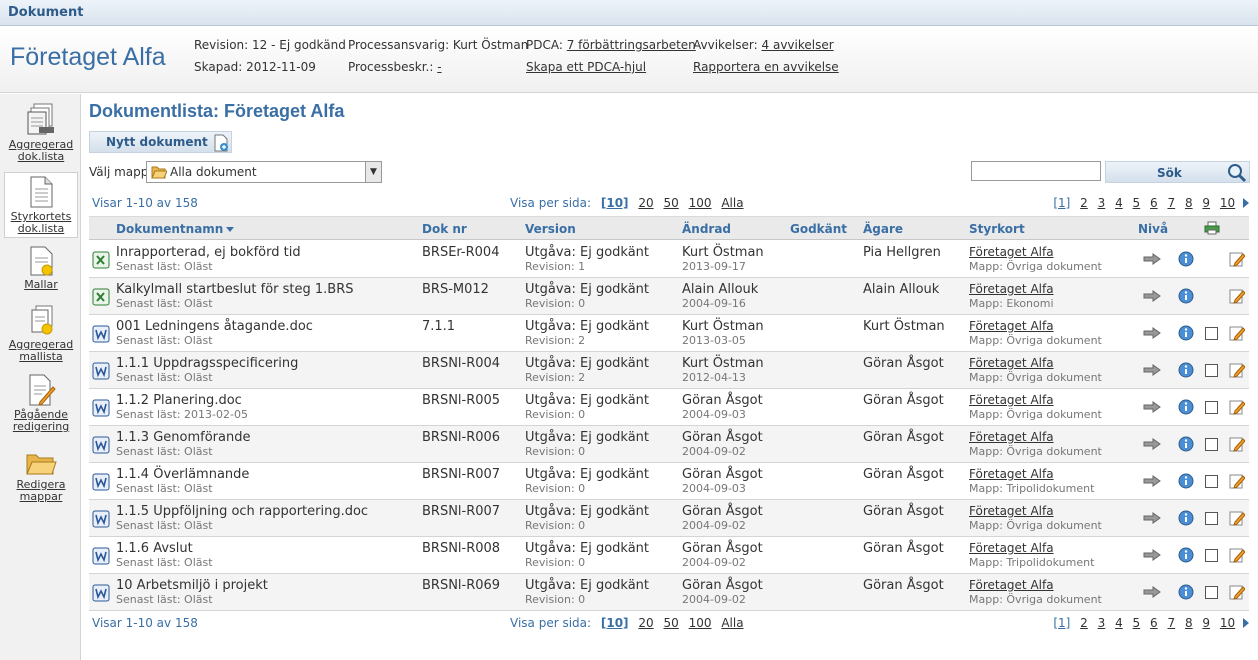  I want to click on column-name: Dokumentnamn, so click(175, 229).